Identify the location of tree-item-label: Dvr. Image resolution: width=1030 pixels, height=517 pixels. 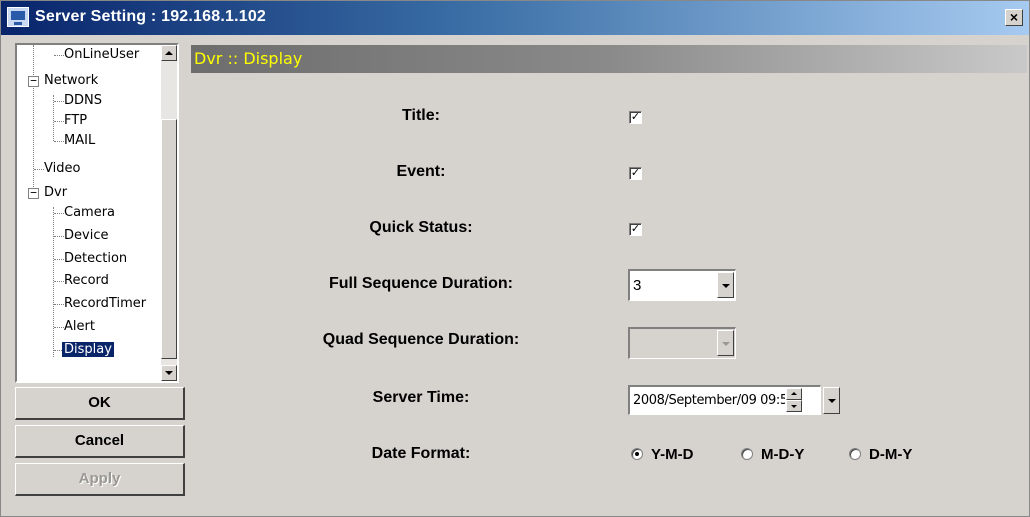
(56, 192).